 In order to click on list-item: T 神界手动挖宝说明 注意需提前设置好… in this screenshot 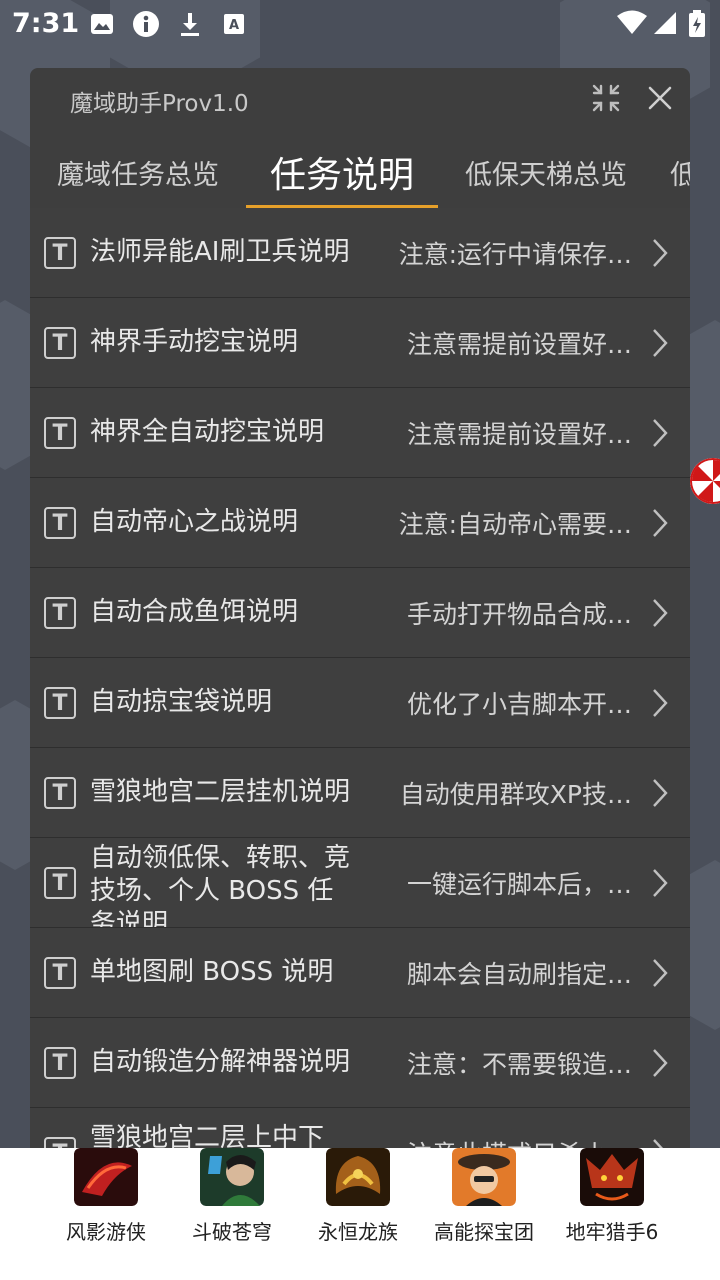, I will do `click(360, 343)`.